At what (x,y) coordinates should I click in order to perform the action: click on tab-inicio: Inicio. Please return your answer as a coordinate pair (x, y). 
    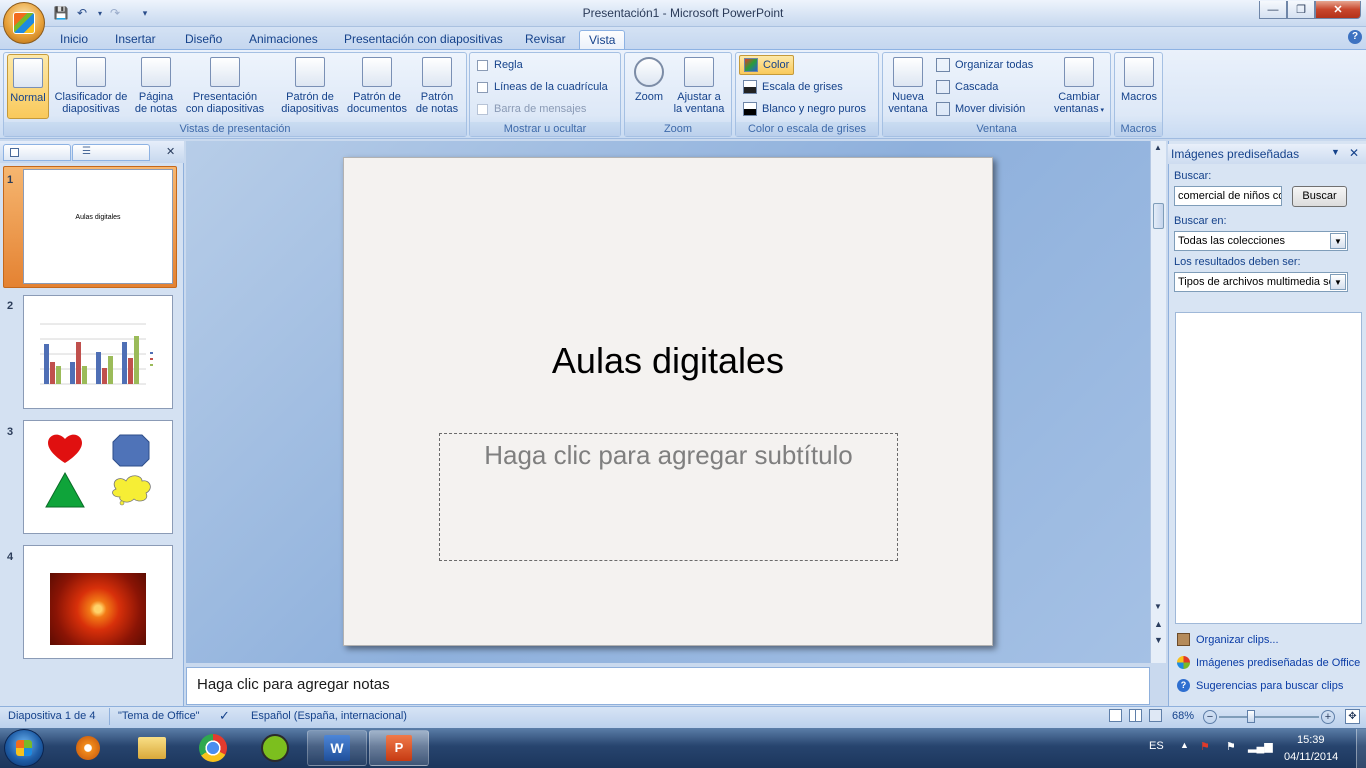
    Looking at the image, I should click on (74, 40).